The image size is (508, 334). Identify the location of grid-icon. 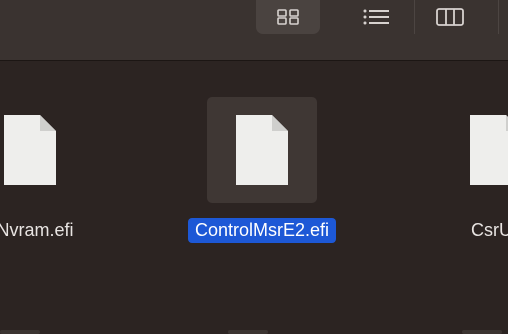
(288, 17).